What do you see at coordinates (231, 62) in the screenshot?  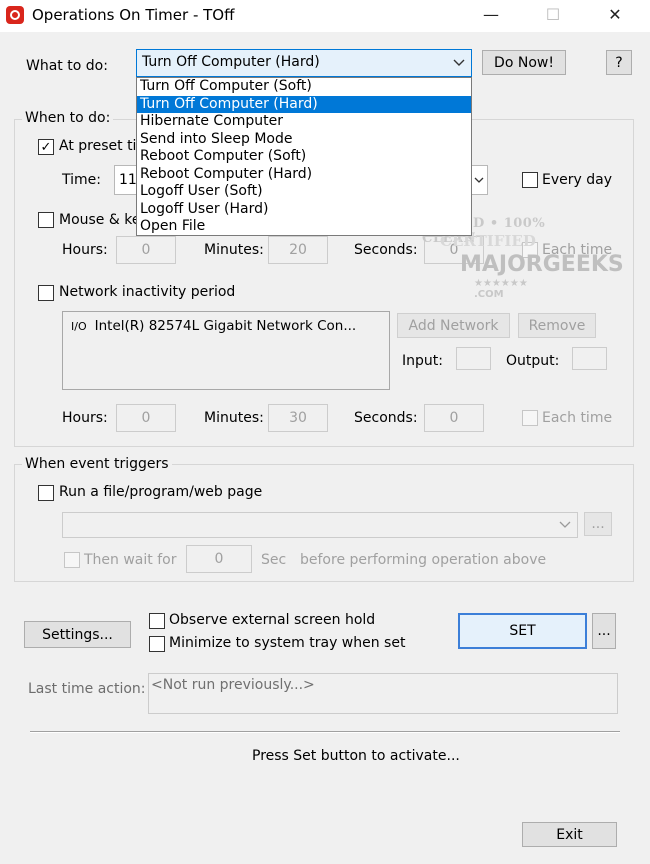 I see `operation-select-value: Turn Off Computer (Hard)` at bounding box center [231, 62].